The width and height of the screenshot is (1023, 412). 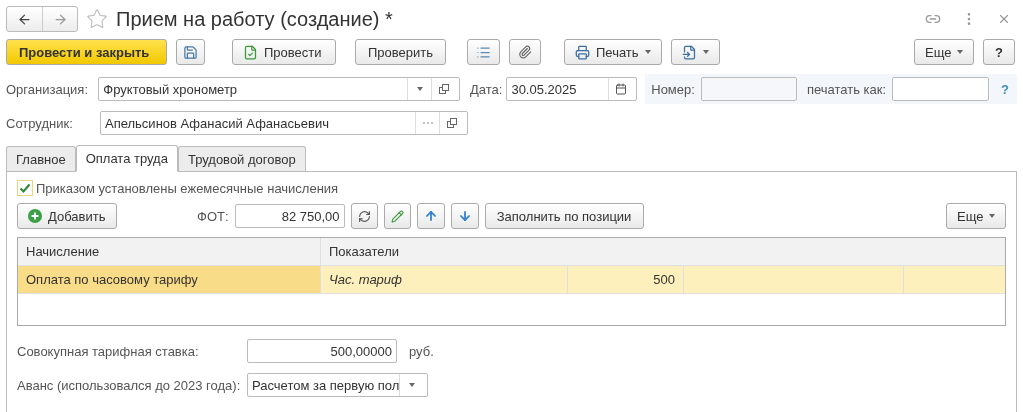 What do you see at coordinates (169, 251) in the screenshot?
I see `column-header: Начисление` at bounding box center [169, 251].